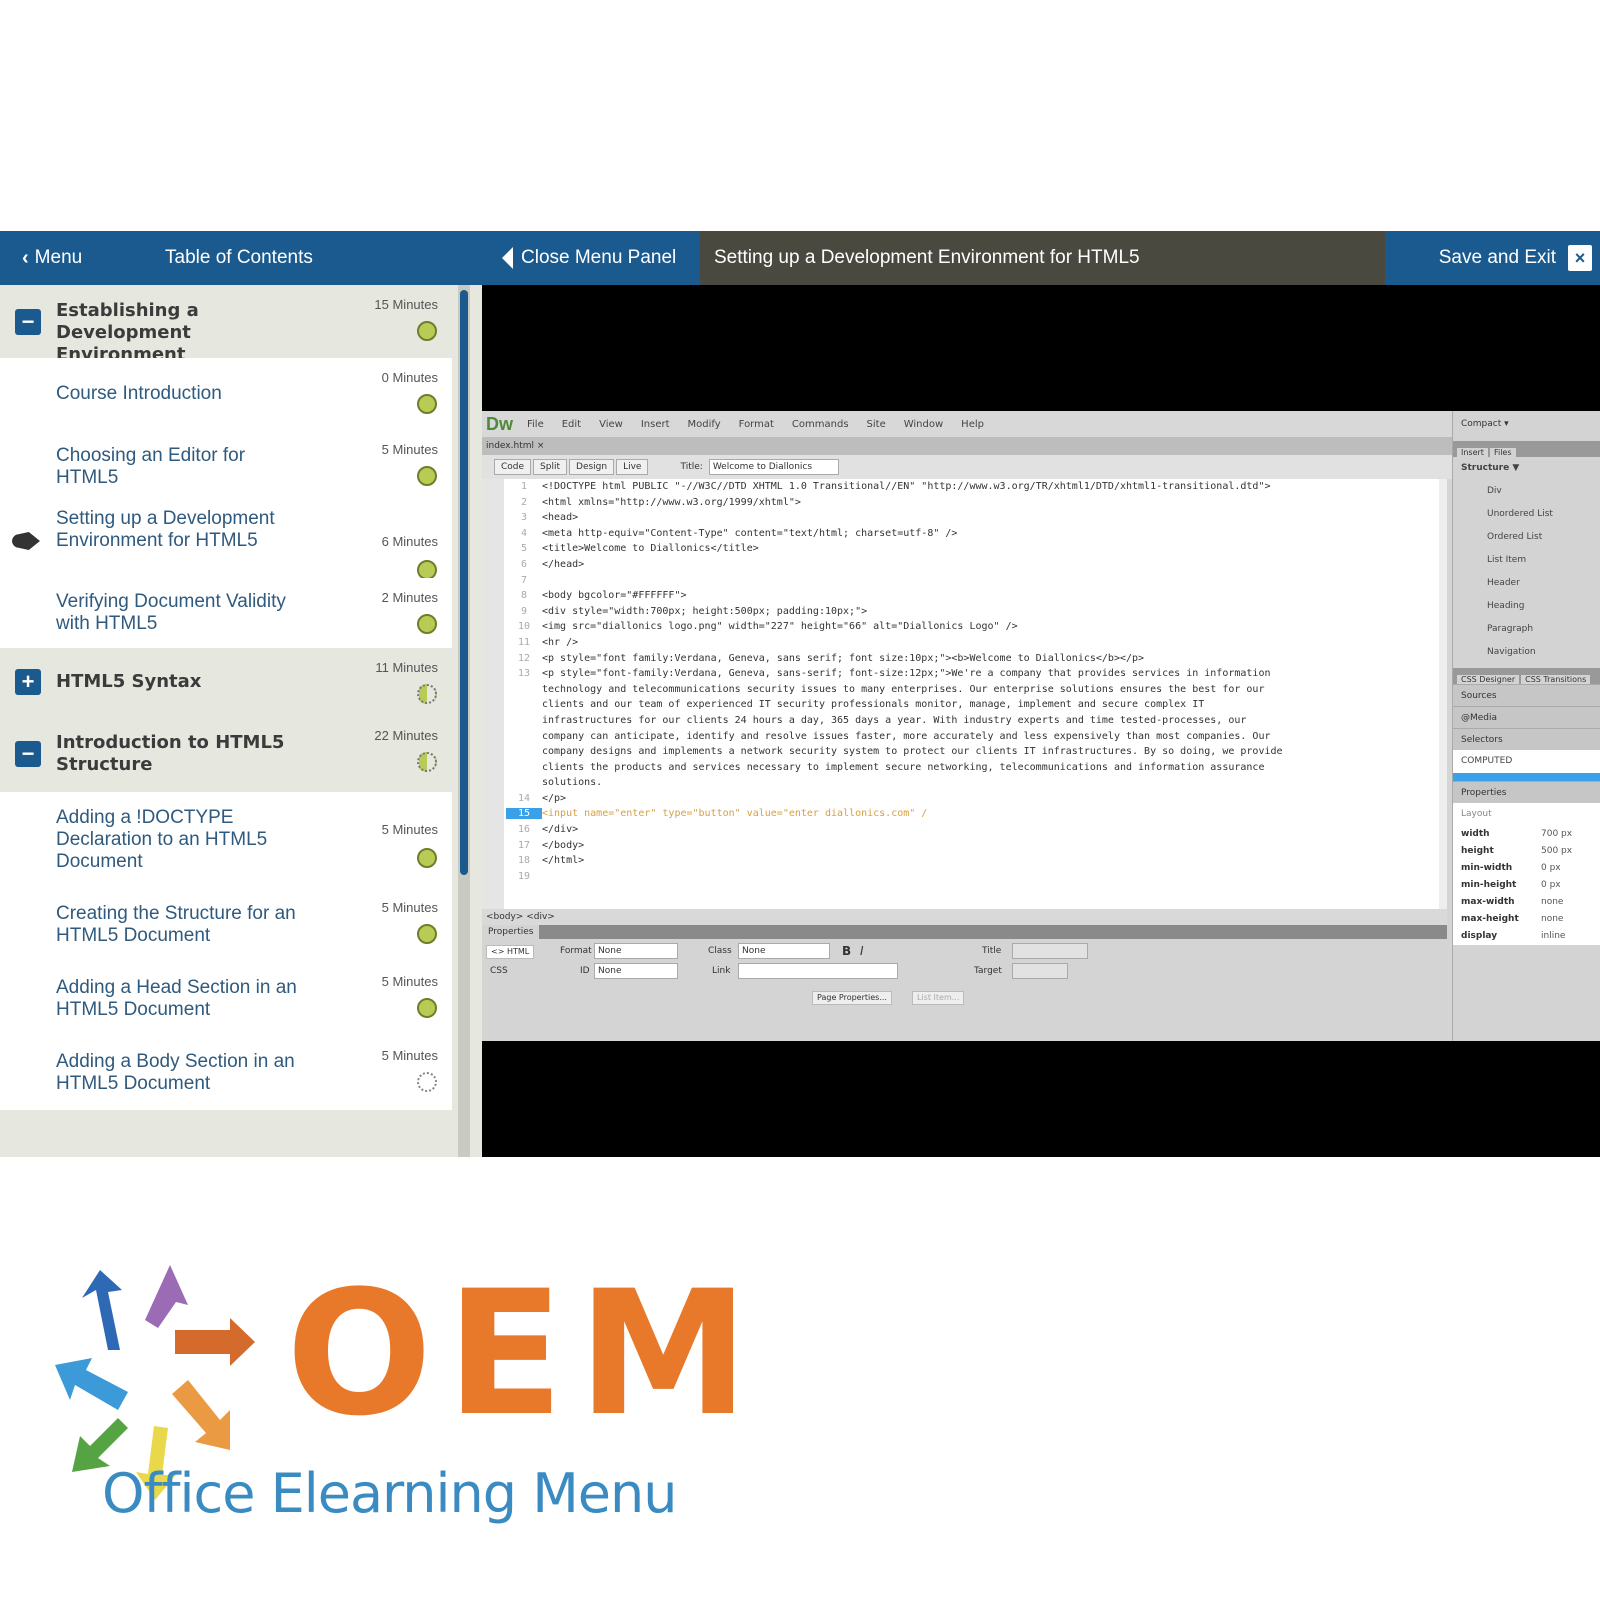 This screenshot has height=1600, width=1600. Describe the element at coordinates (632, 467) in the screenshot. I see `view-mode-button: Live` at that location.